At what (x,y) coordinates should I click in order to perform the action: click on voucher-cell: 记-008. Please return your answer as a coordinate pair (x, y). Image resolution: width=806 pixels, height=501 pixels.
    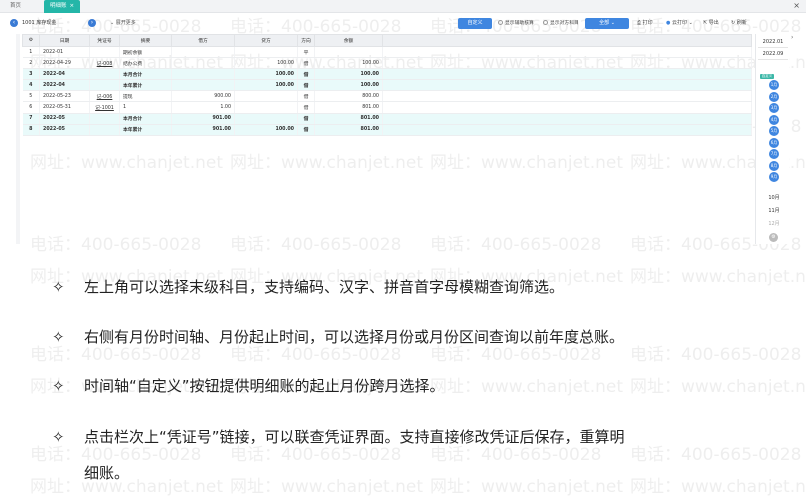
    Looking at the image, I should click on (104, 63).